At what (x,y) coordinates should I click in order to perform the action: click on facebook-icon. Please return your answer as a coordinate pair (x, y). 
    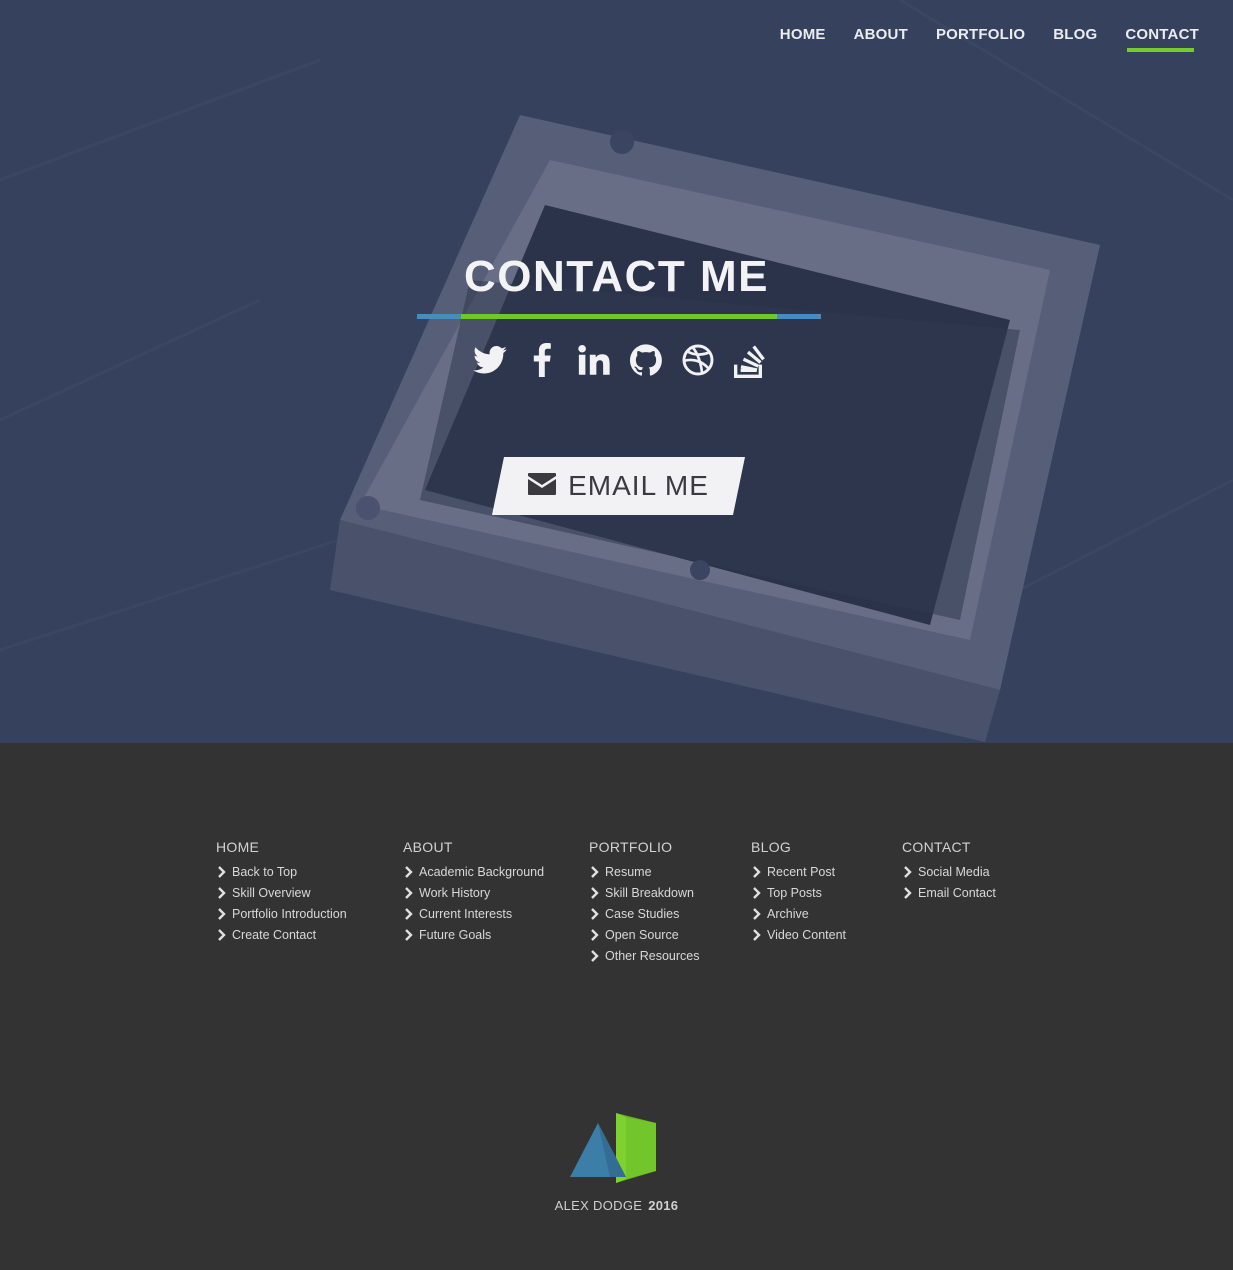
    Looking at the image, I should click on (542, 360).